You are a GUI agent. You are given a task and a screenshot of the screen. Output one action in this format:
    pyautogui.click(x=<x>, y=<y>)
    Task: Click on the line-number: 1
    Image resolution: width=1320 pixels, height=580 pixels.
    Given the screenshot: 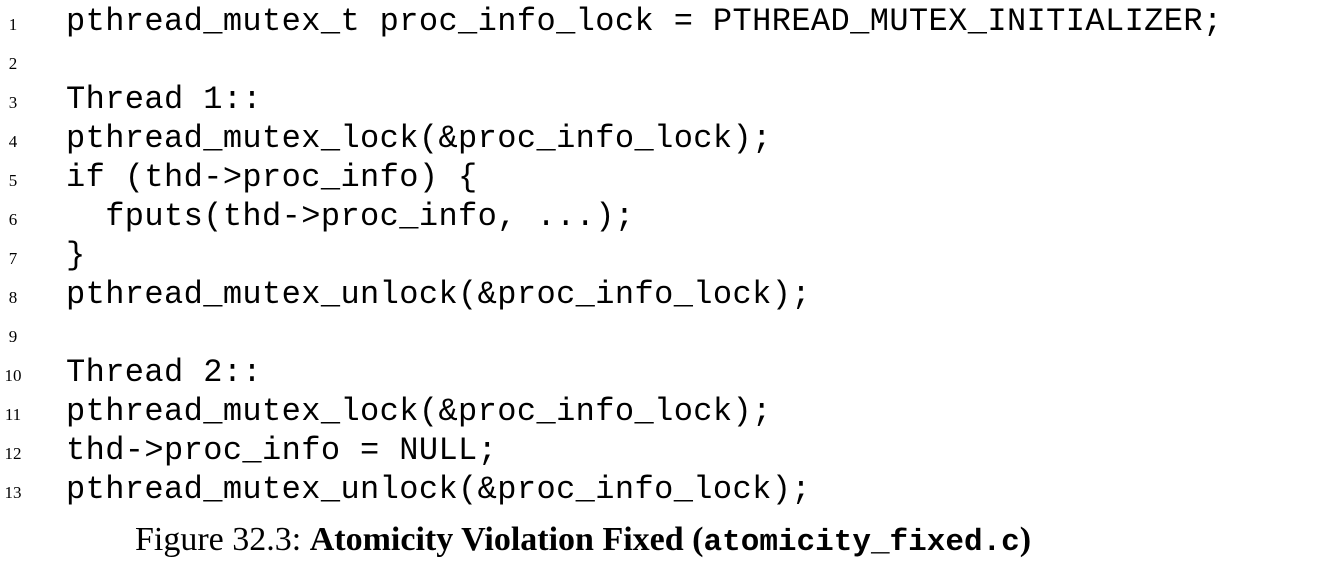 What is the action you would take?
    pyautogui.click(x=13, y=24)
    